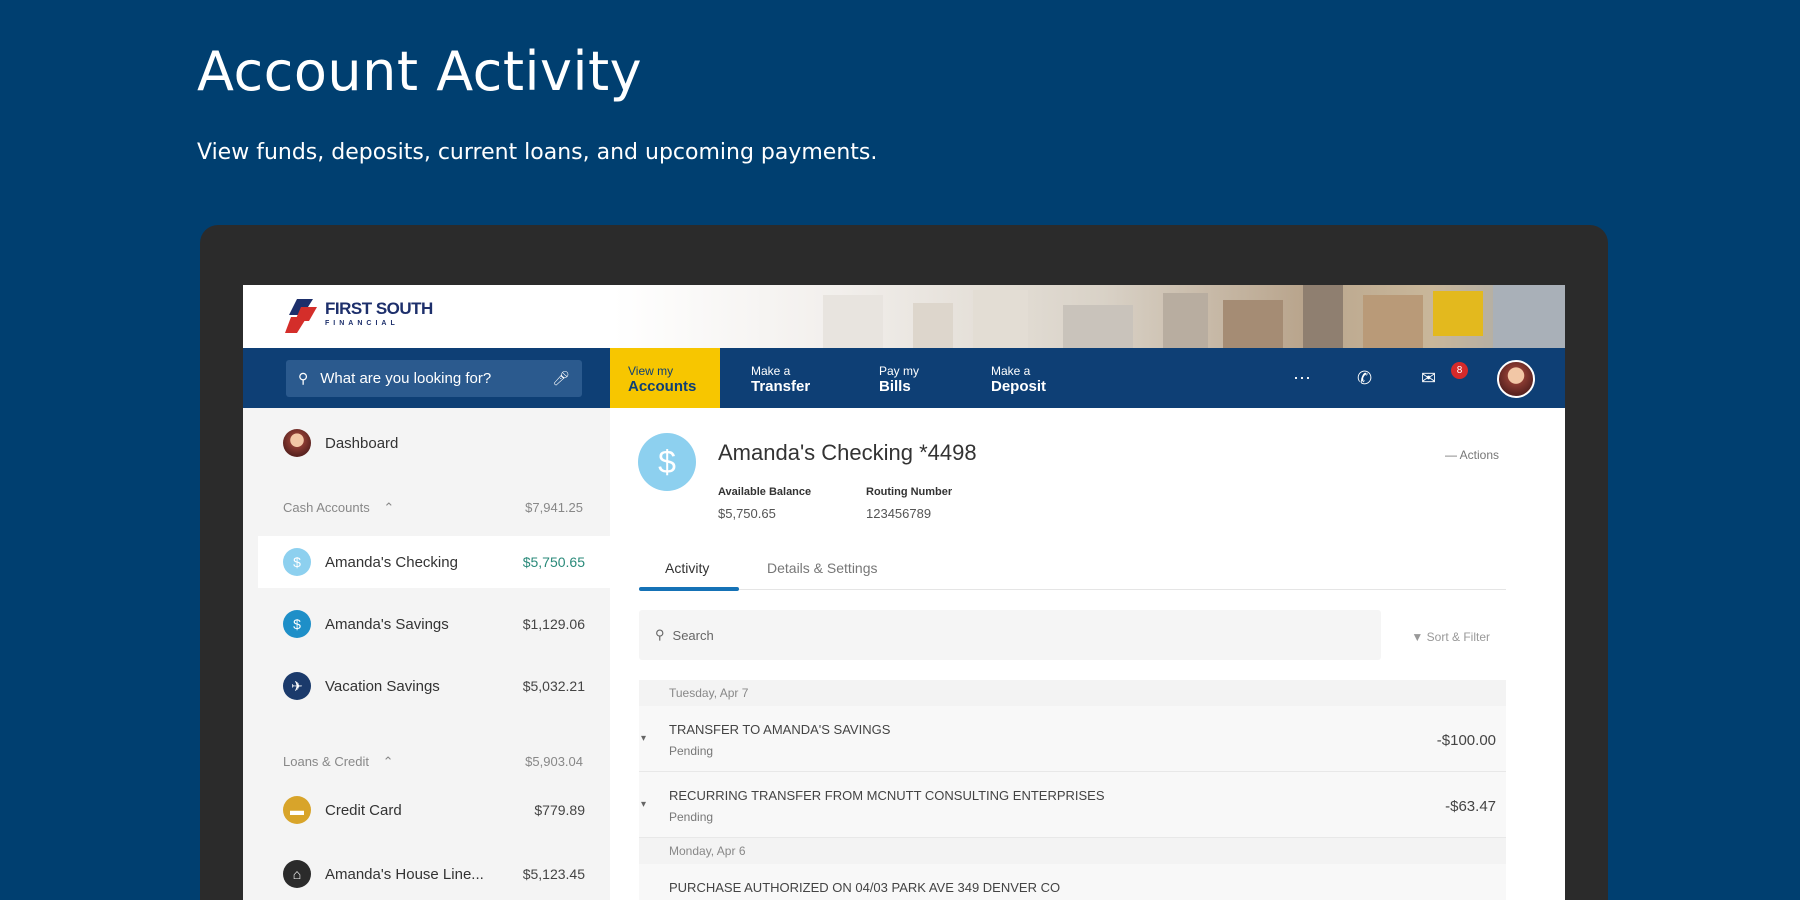 This screenshot has width=1800, height=900. I want to click on city-banner, so click(1194, 316).